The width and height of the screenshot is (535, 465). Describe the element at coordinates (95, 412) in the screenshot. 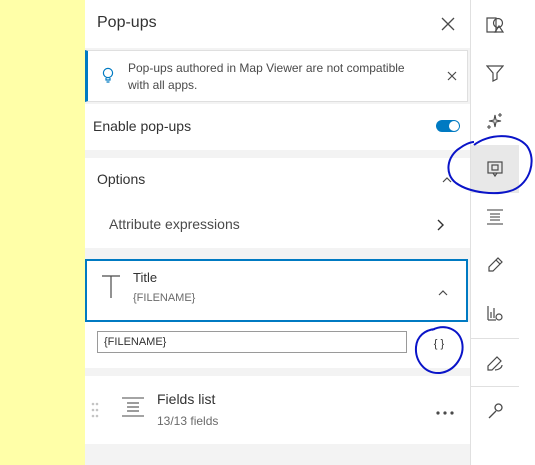

I see `drag-handle-icon` at that location.